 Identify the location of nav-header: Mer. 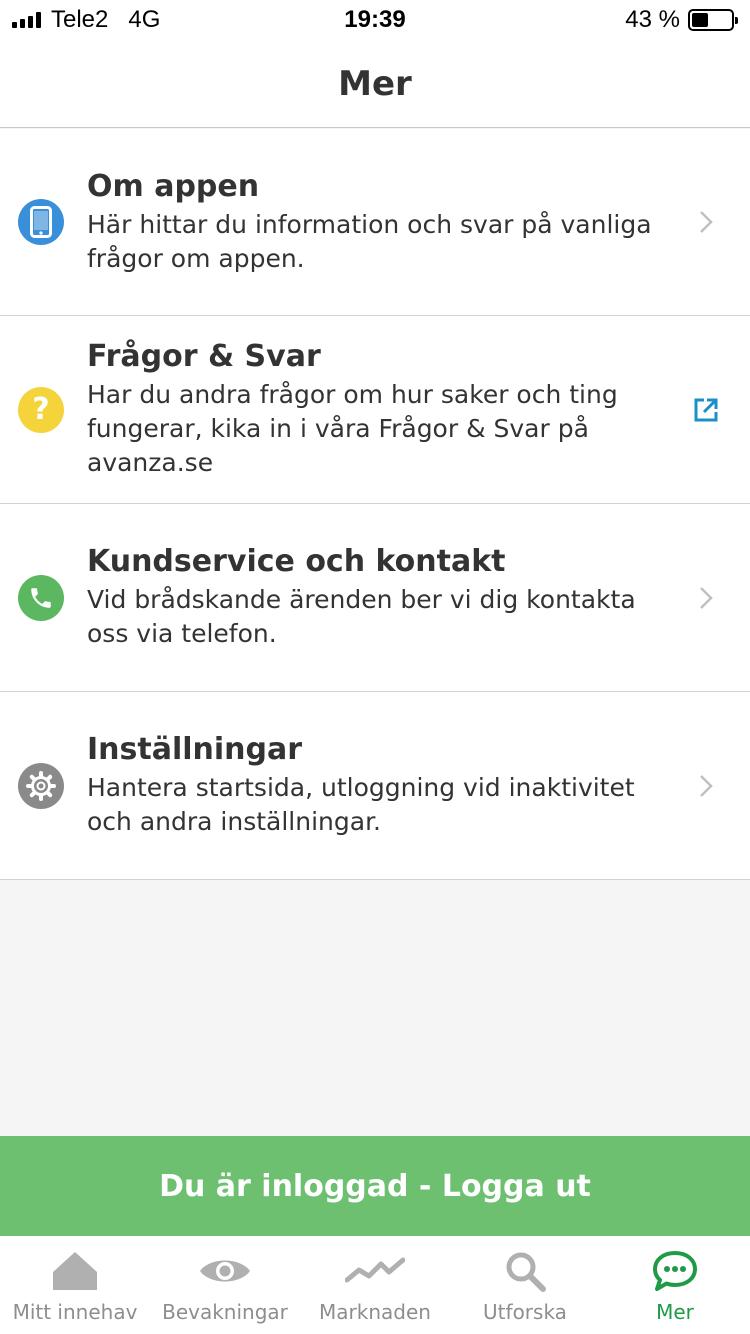
(375, 84).